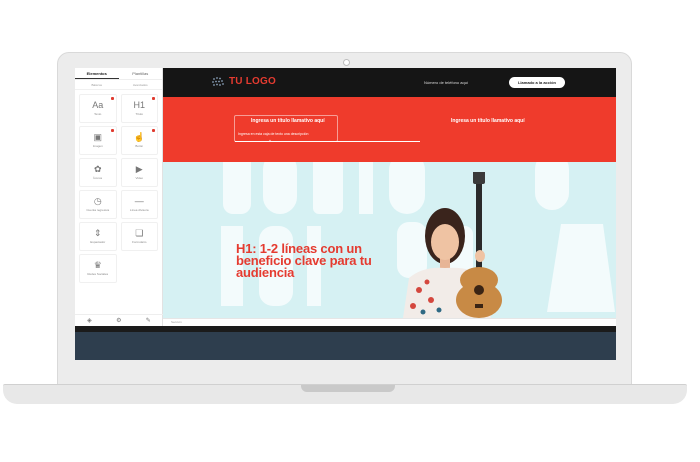 This screenshot has height=462, width=700. Describe the element at coordinates (97, 265) in the screenshot. I see `social-icon: ♛` at that location.